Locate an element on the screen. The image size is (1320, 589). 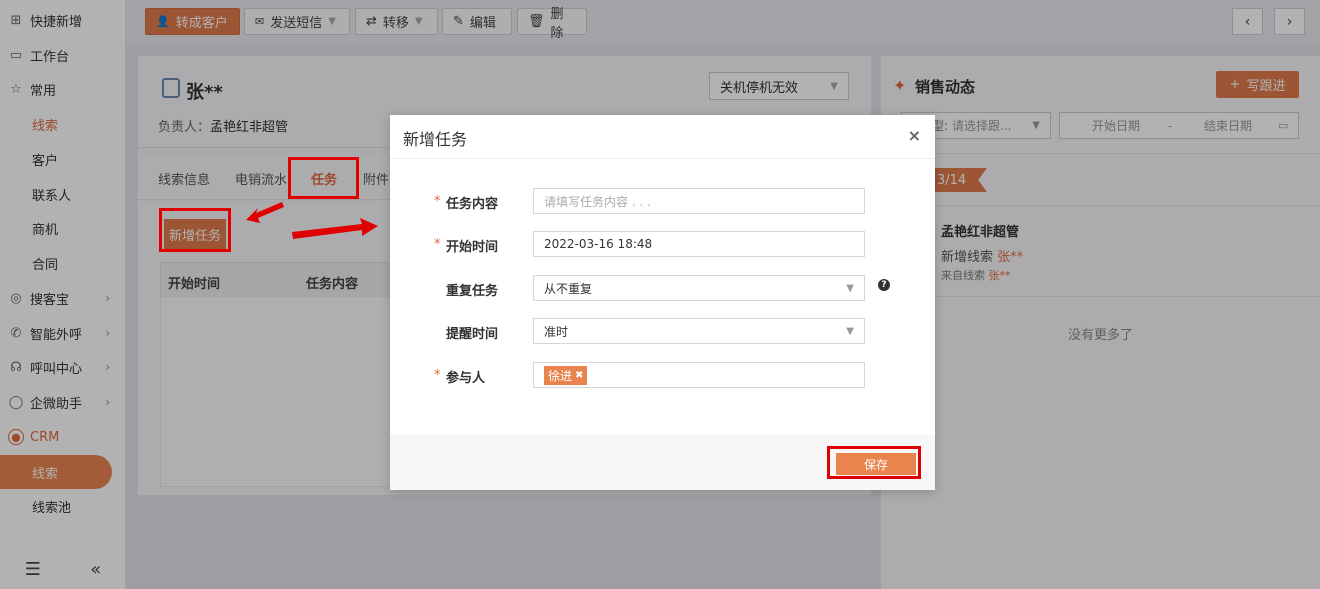
task-content-input: 请填写任务内容 . . . is located at coordinates (699, 201).